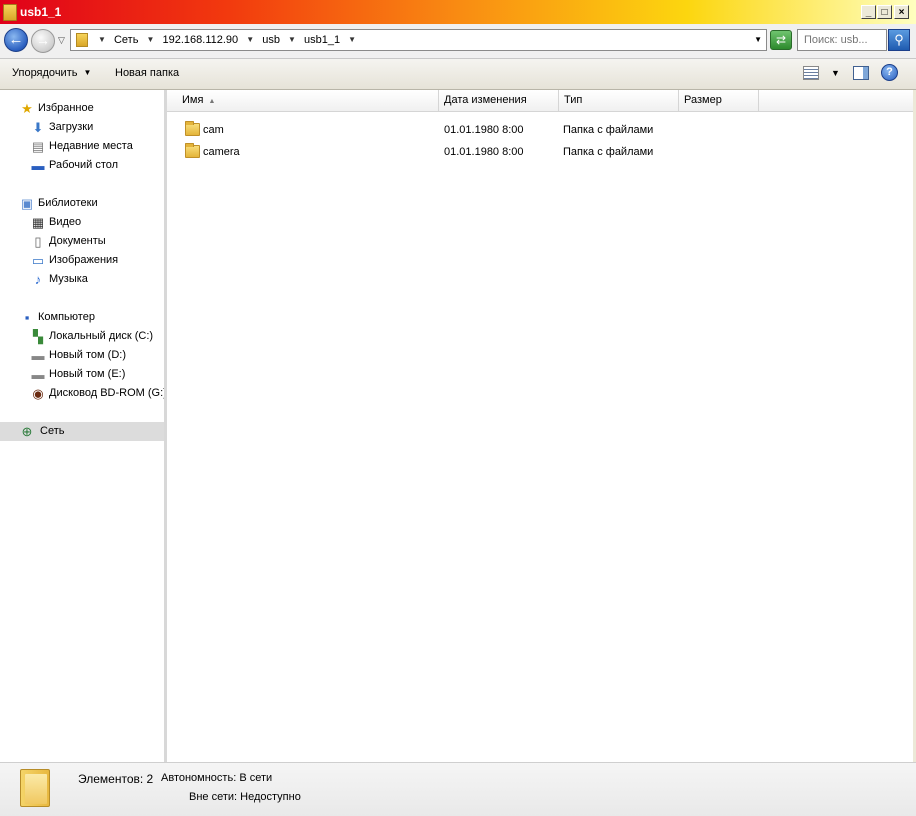 The image size is (916, 816). What do you see at coordinates (256, 778) in the screenshot?
I see `offline-value: В сети` at bounding box center [256, 778].